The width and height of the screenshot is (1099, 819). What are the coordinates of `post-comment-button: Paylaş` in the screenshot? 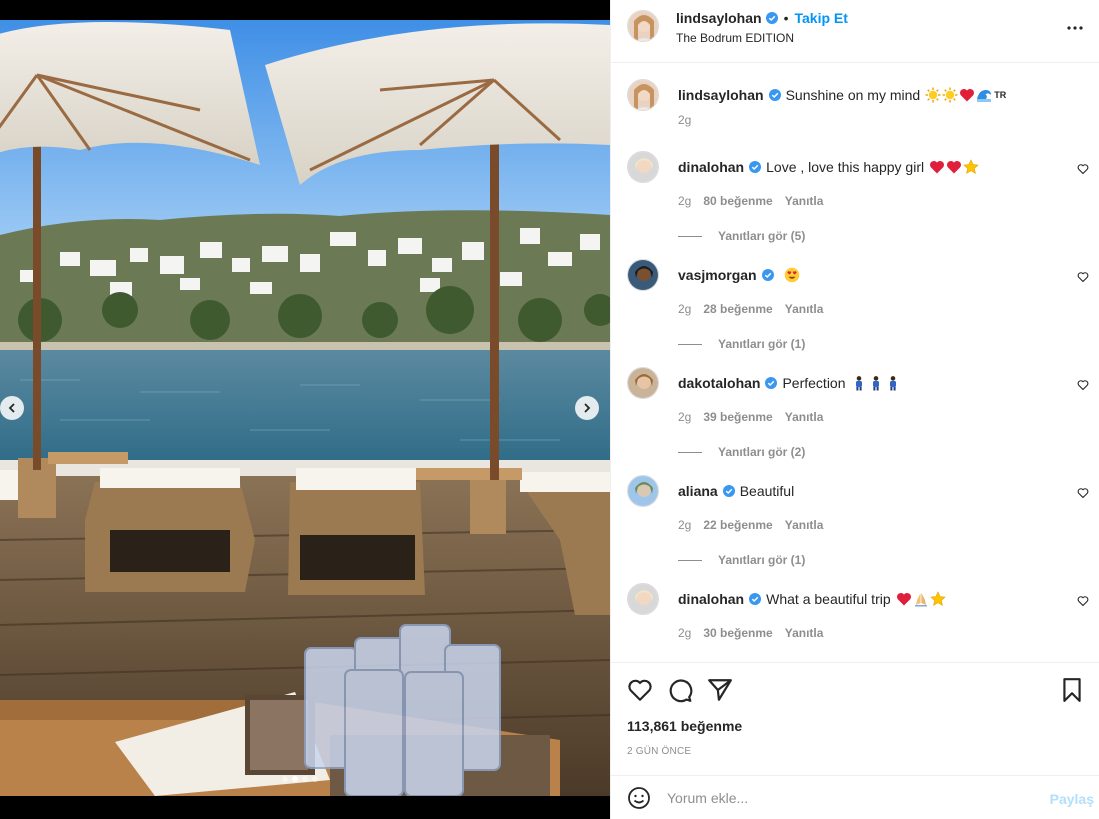 It's located at (1072, 799).